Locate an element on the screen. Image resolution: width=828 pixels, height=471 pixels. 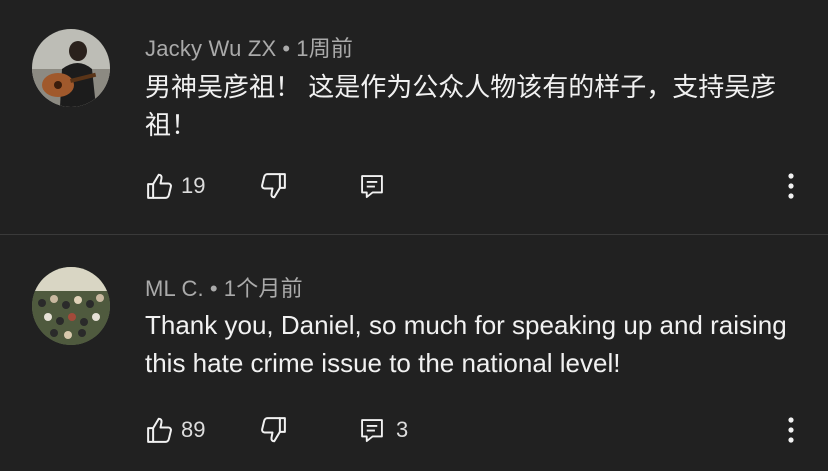
reply-count: 3 is located at coordinates (402, 429).